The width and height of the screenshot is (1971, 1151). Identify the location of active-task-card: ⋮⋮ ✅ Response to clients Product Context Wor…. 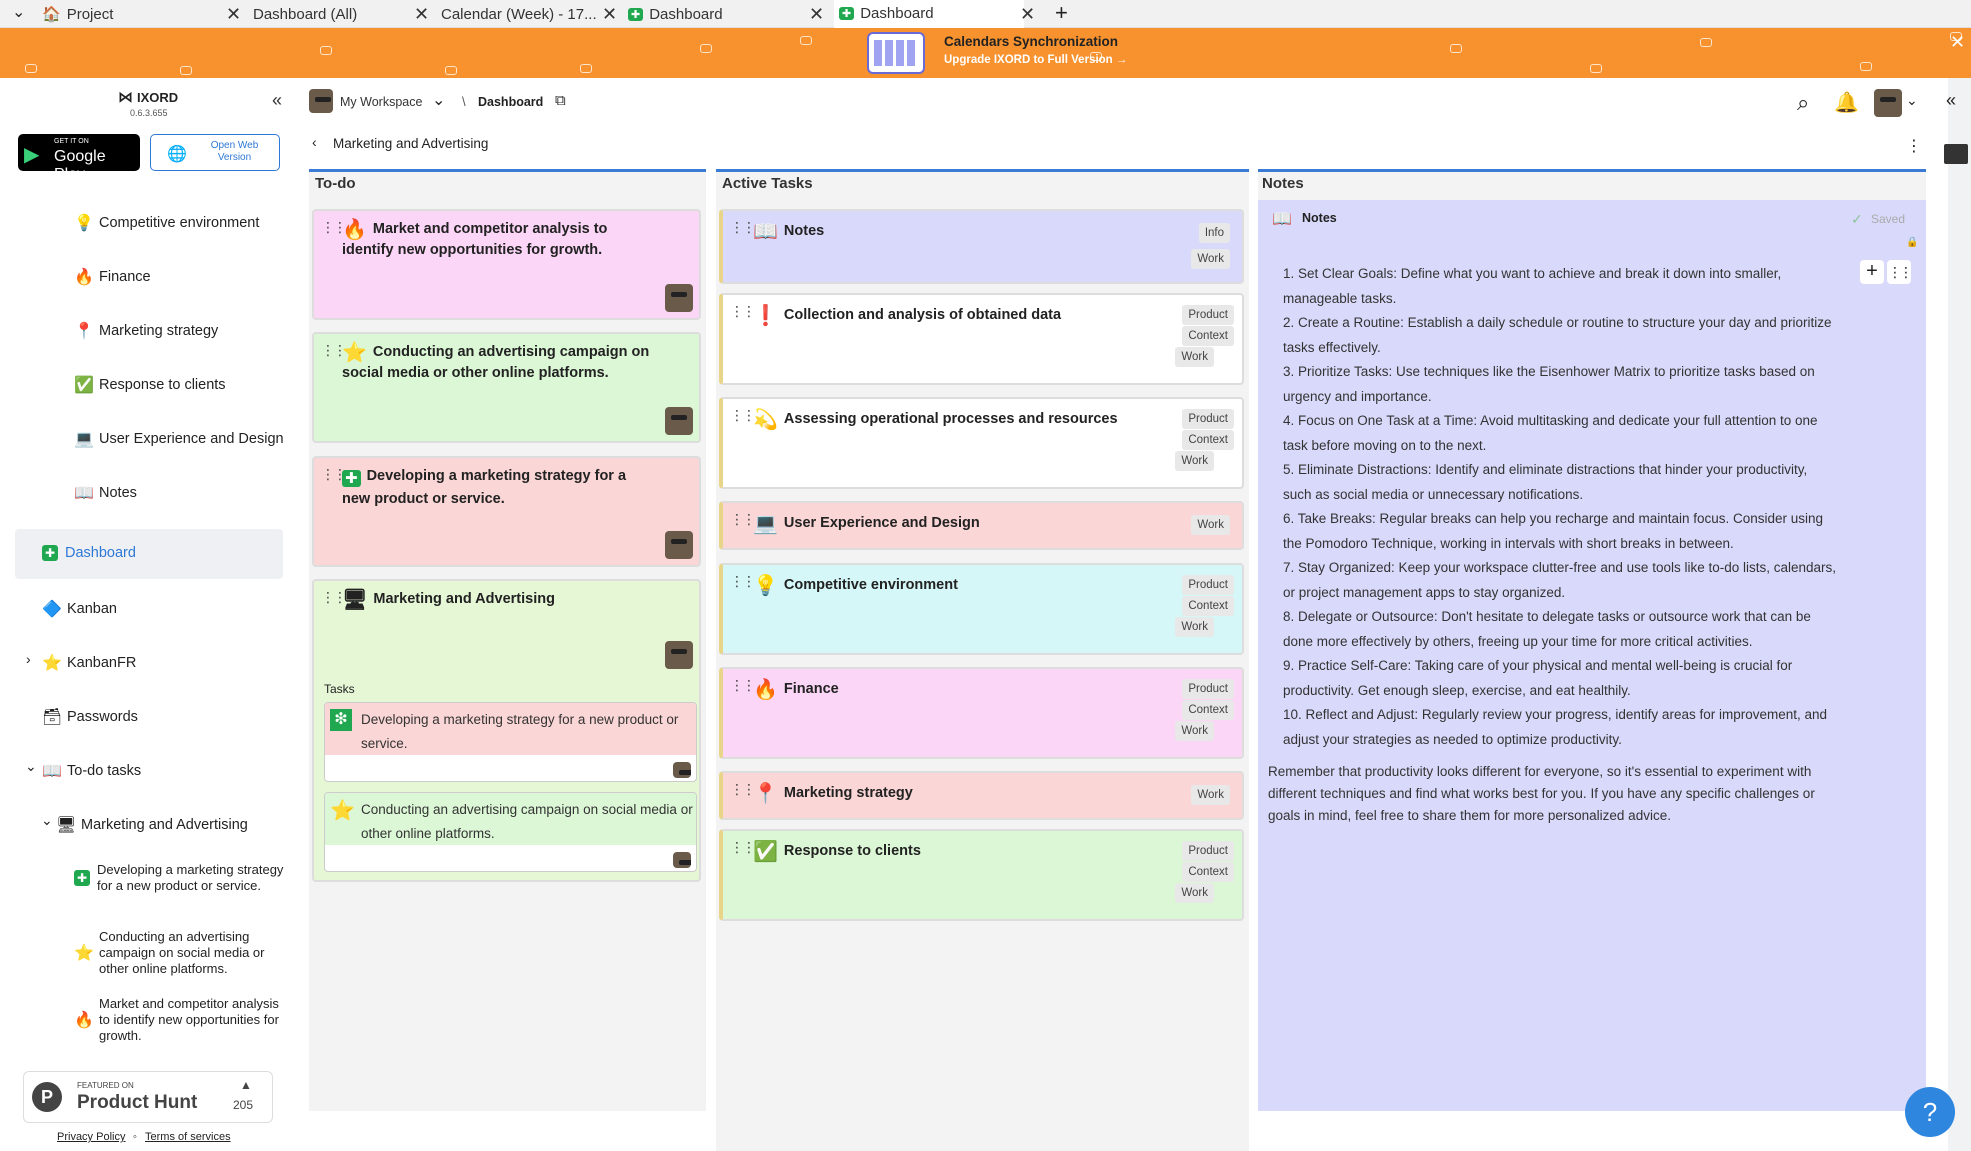
(981, 875).